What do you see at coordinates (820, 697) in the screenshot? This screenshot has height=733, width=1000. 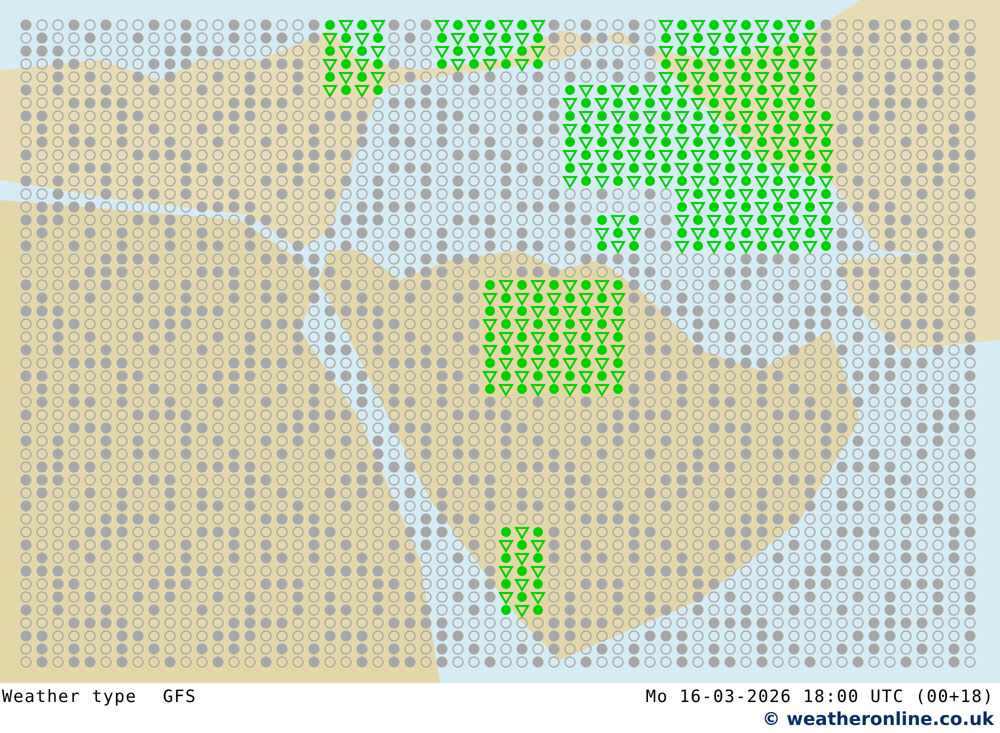 I see `valid-time: Mo 16-03-2026 18:00 UTC (00+18)` at bounding box center [820, 697].